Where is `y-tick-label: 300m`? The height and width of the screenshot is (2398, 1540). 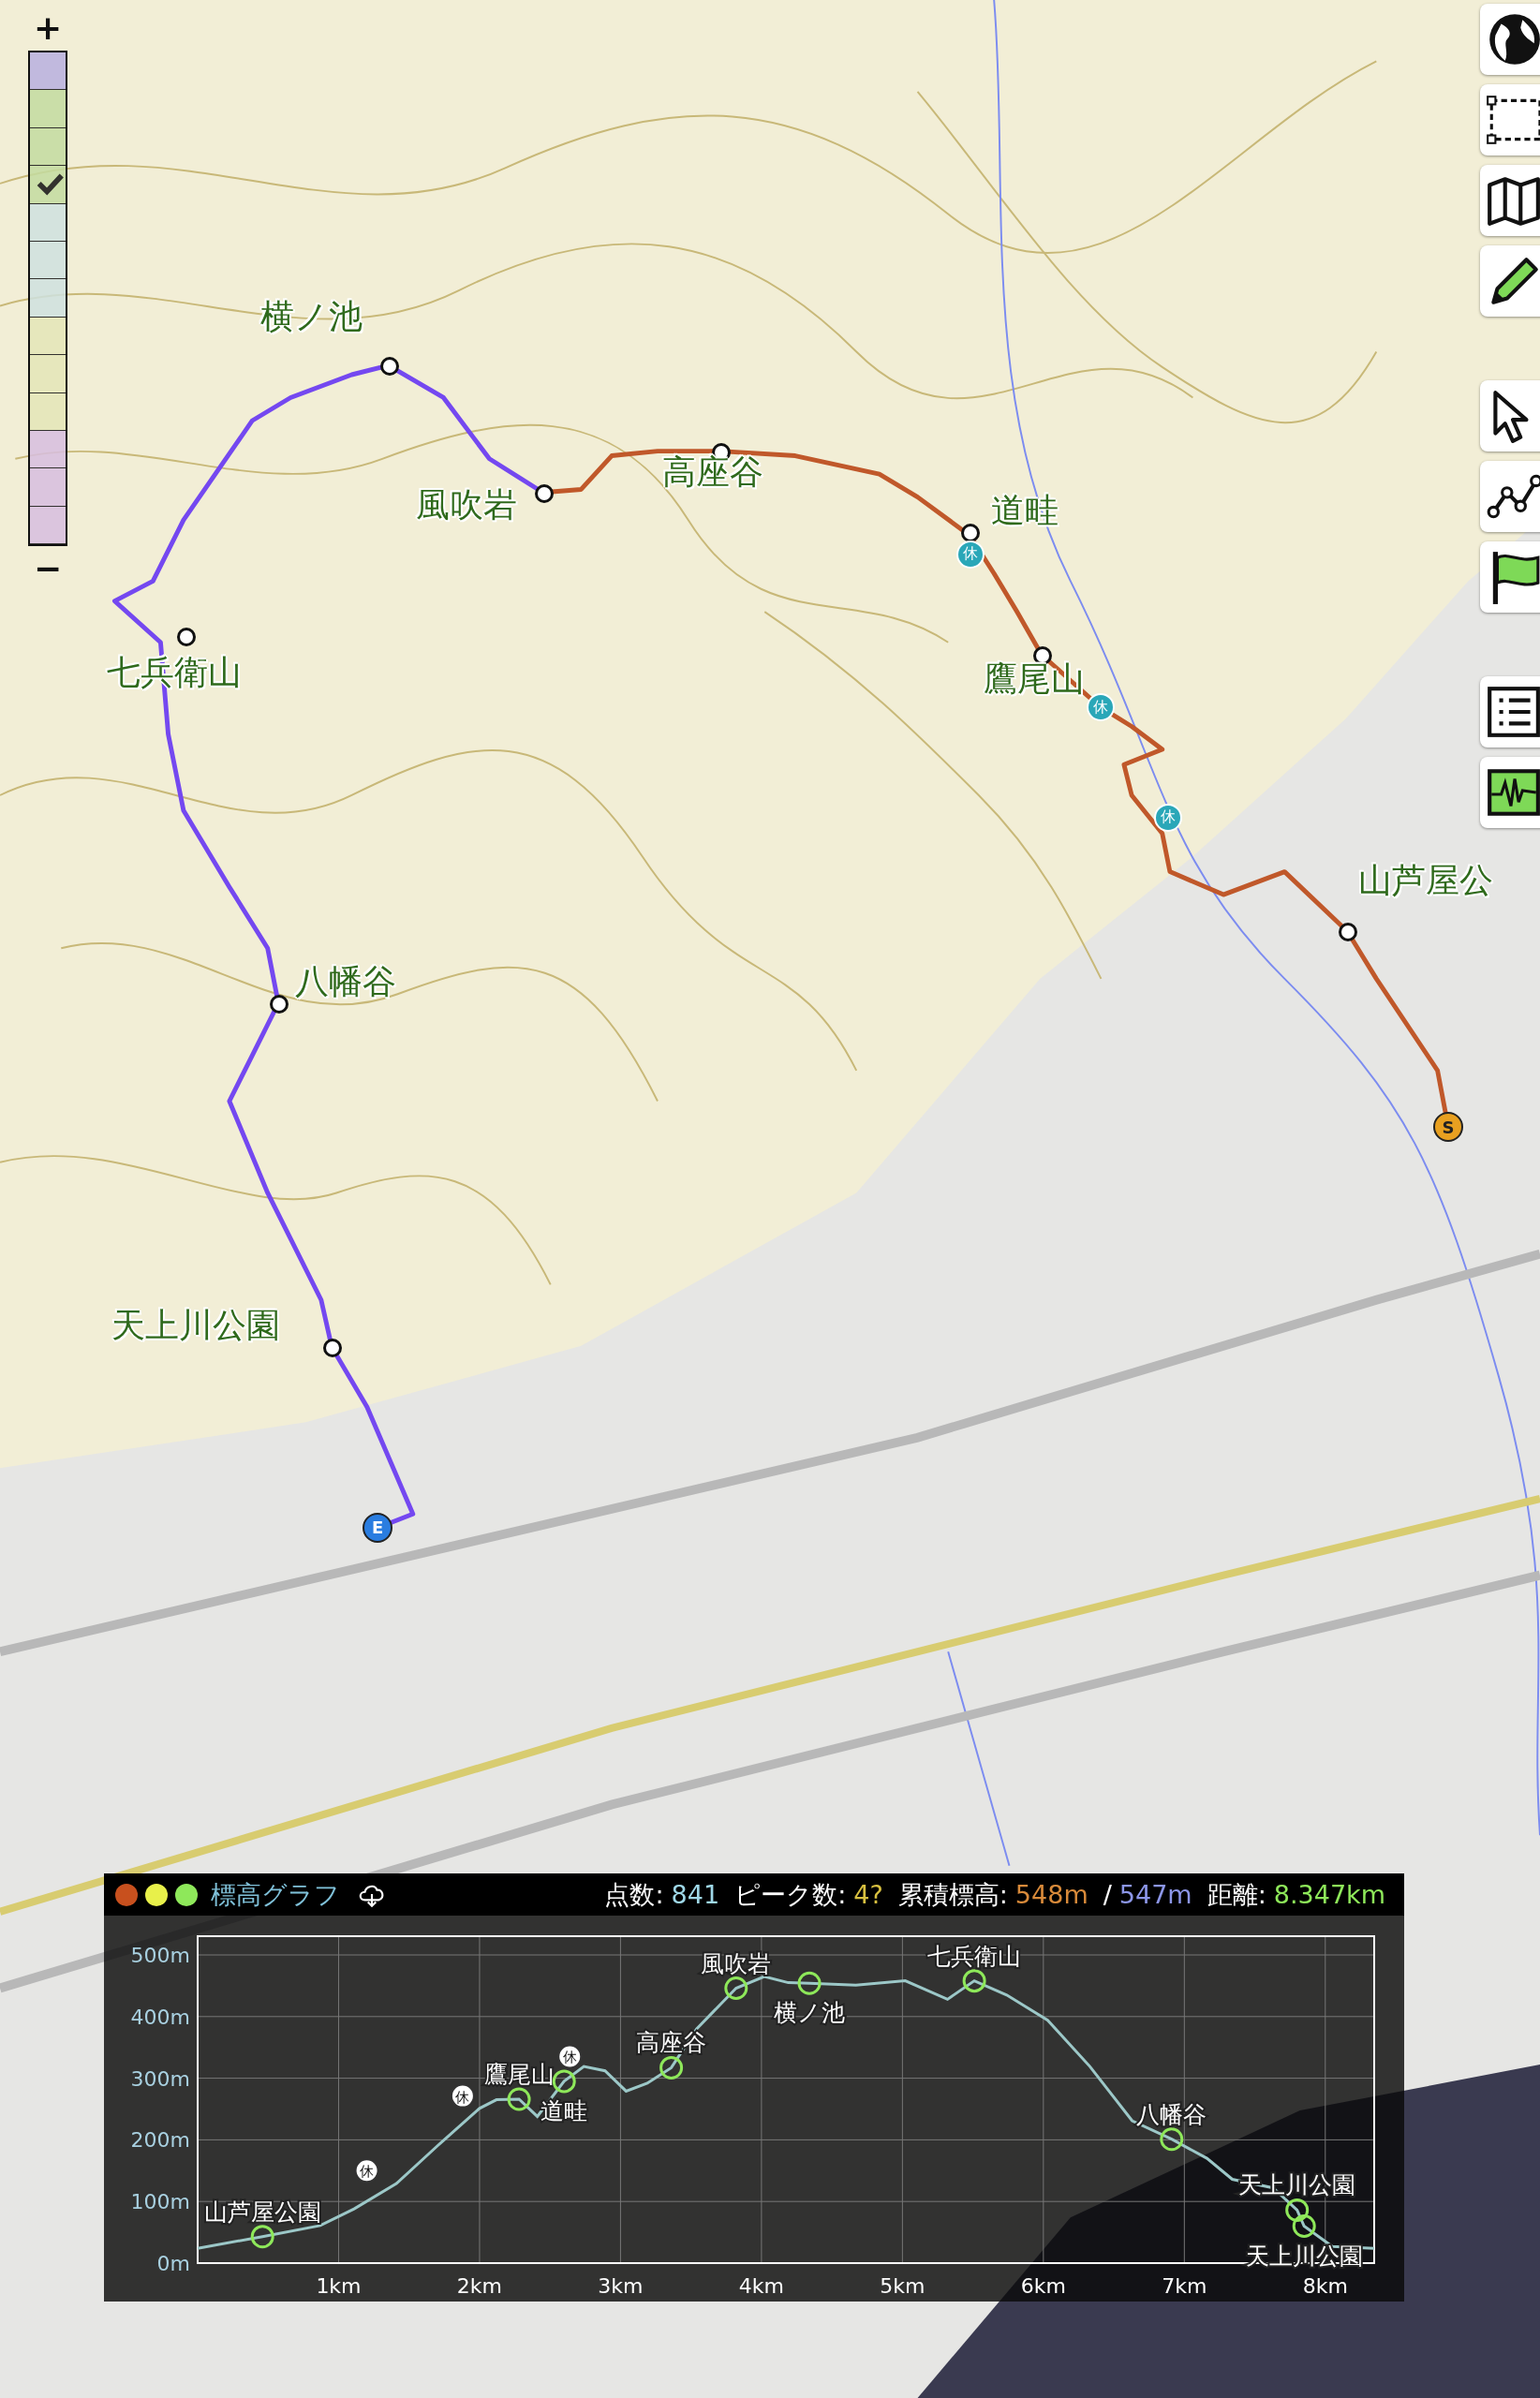
y-tick-label: 300m is located at coordinates (160, 2078).